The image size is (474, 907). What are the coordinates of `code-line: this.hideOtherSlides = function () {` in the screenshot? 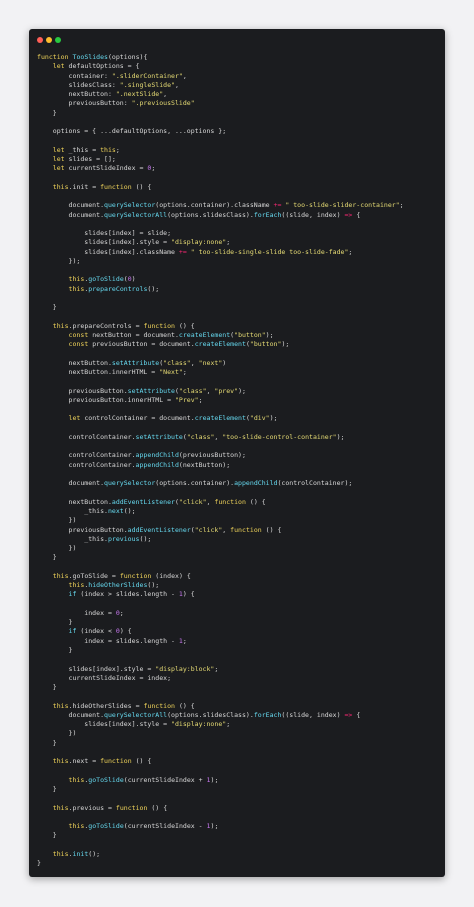 It's located at (123, 705).